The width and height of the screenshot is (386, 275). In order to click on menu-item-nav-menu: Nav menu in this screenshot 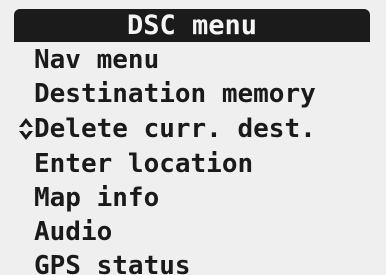, I will do `click(96, 59)`.